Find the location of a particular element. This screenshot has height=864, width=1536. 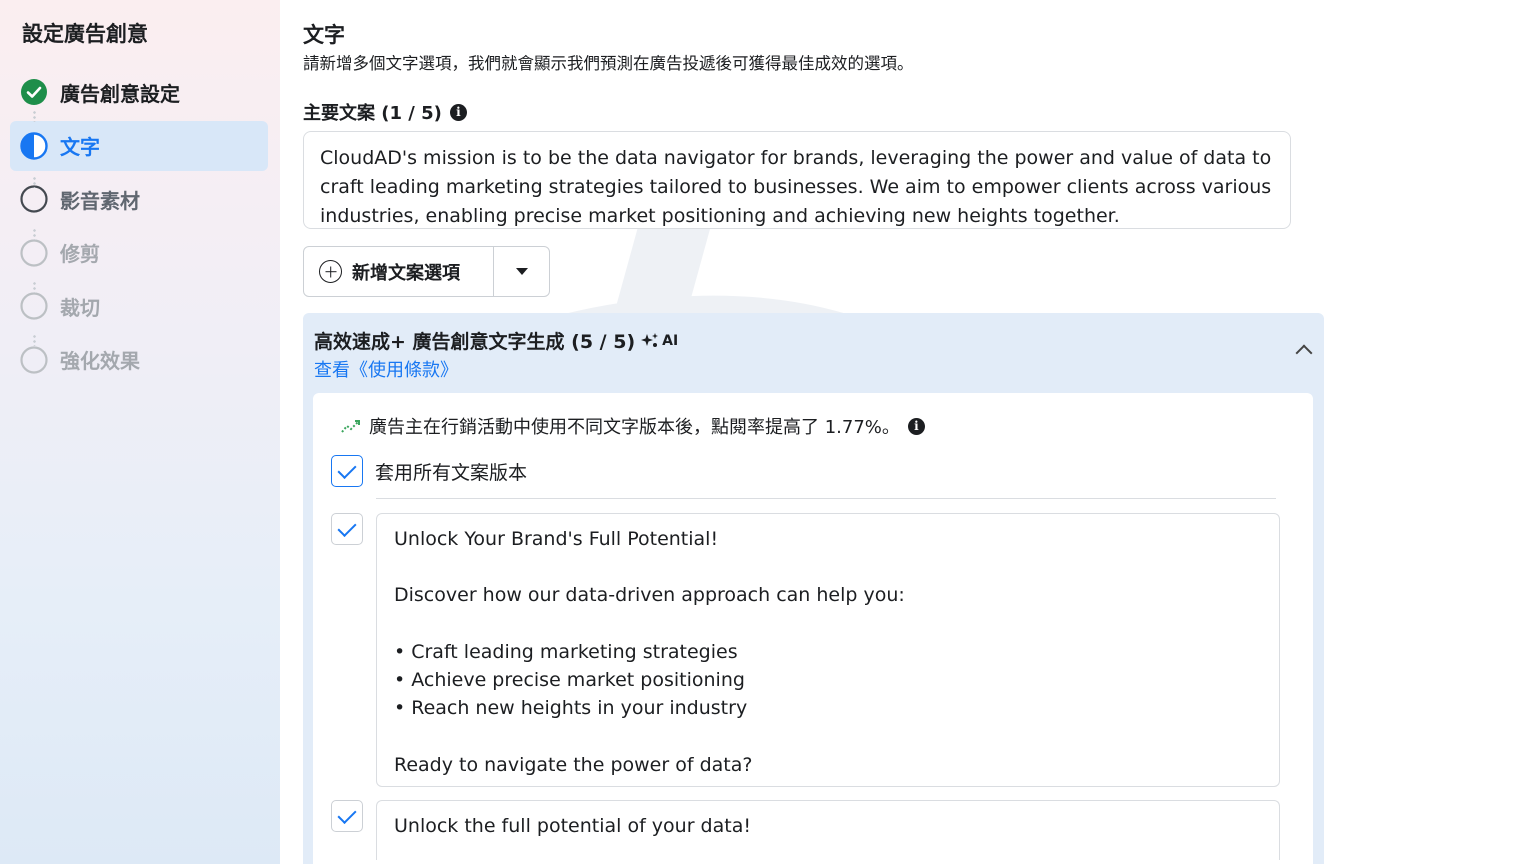

sparkle-icon is located at coordinates (650, 339).